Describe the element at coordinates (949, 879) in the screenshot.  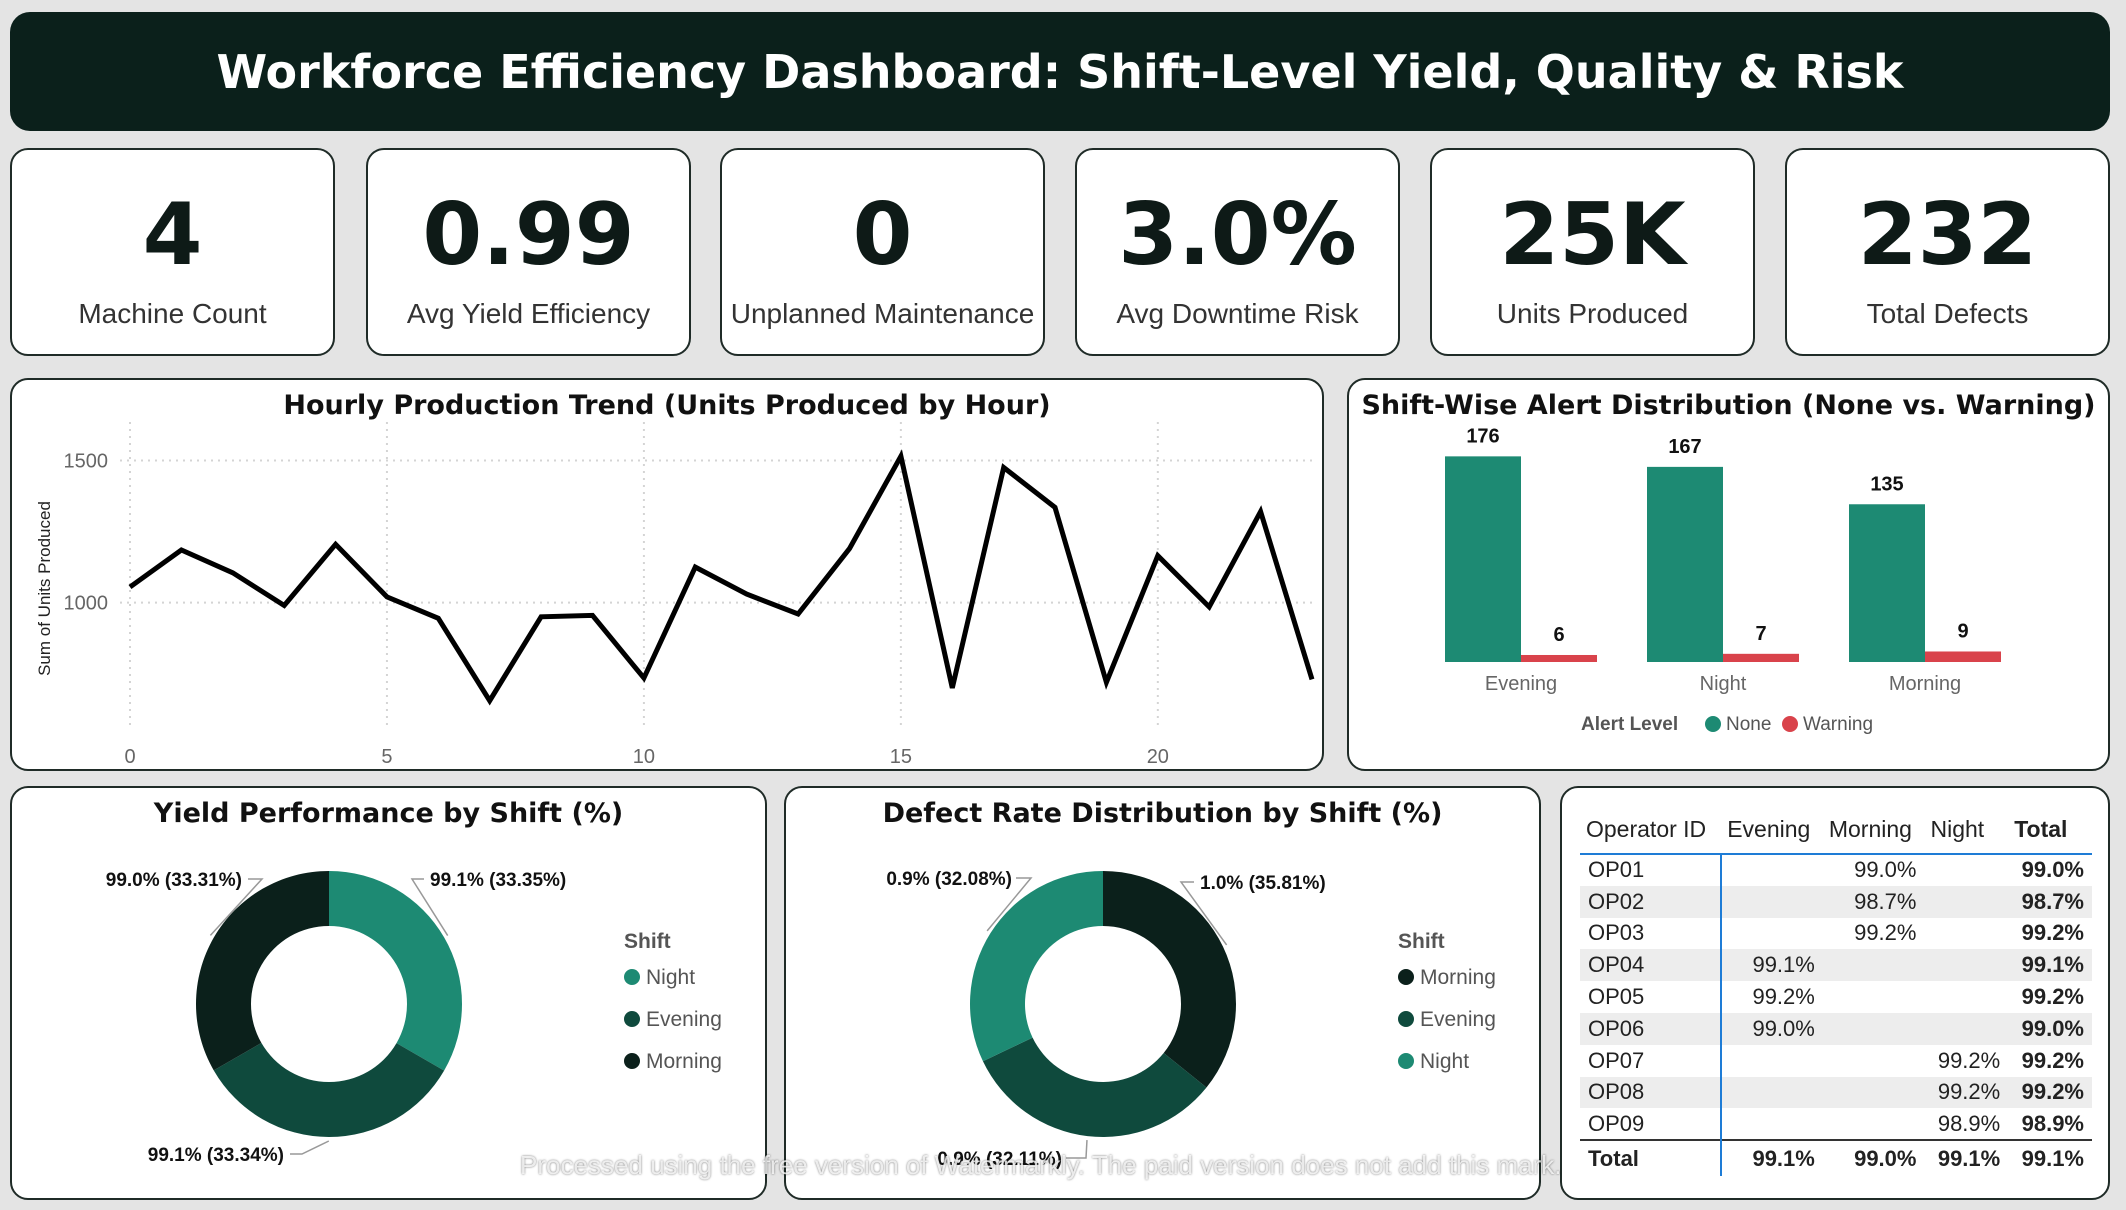
I see `slice-data-label: 0.9% (32.08%)` at that location.